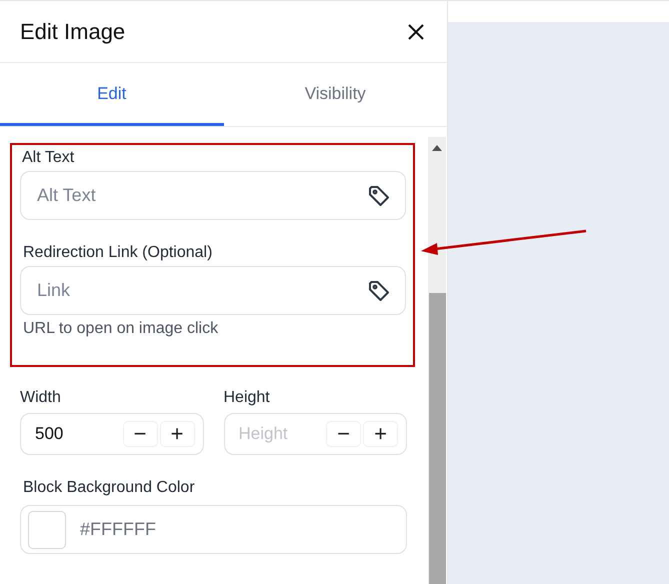  I want to click on number-field: Height − +, so click(315, 434).